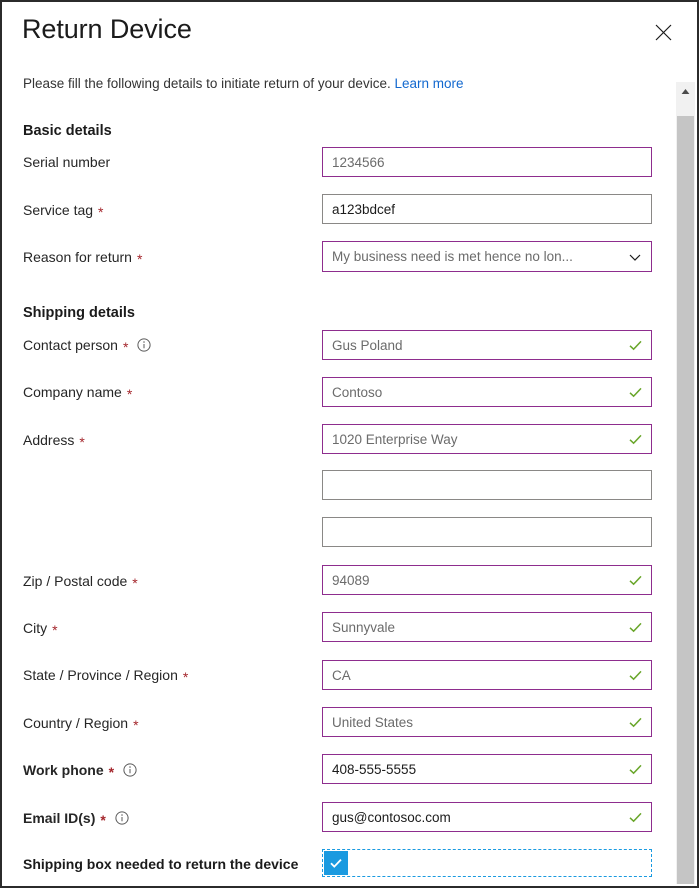 This screenshot has height=888, width=699. Describe the element at coordinates (487, 675) in the screenshot. I see `state-input: CA` at that location.